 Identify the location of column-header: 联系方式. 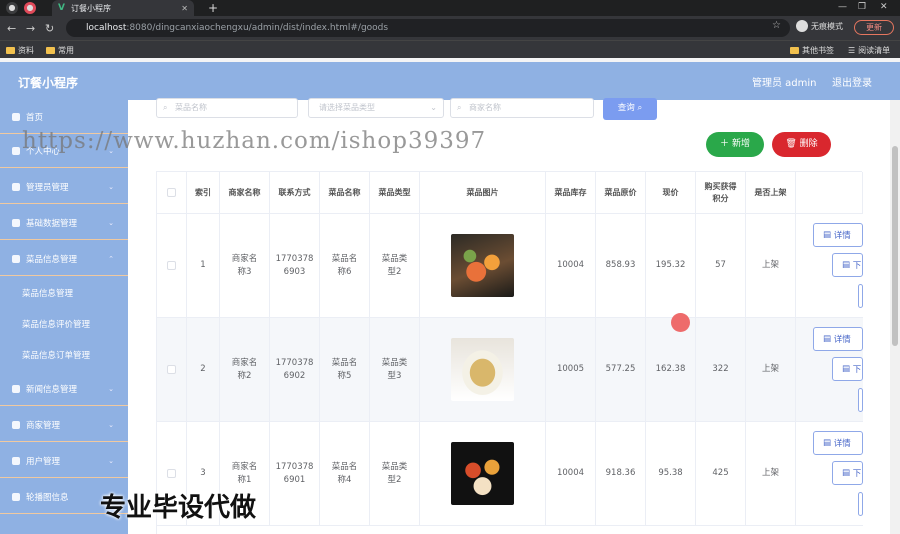
(295, 193).